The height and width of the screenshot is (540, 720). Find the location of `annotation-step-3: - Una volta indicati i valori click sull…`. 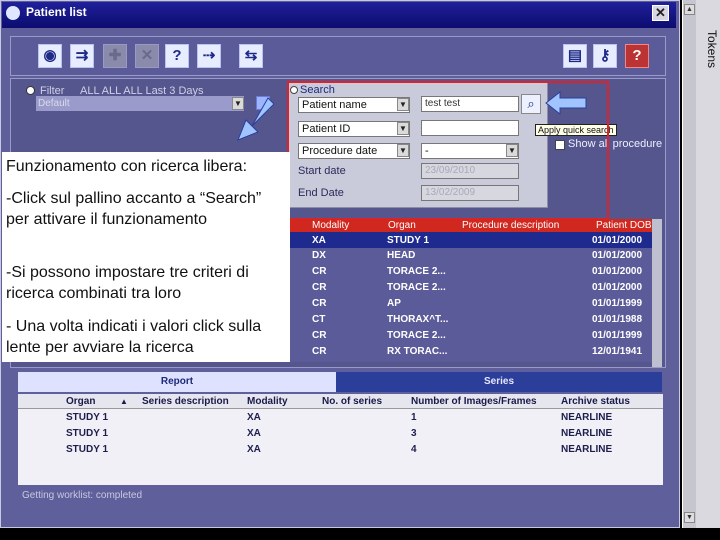

annotation-step-3: - Una volta indicati i valori click sull… is located at coordinates (134, 337).